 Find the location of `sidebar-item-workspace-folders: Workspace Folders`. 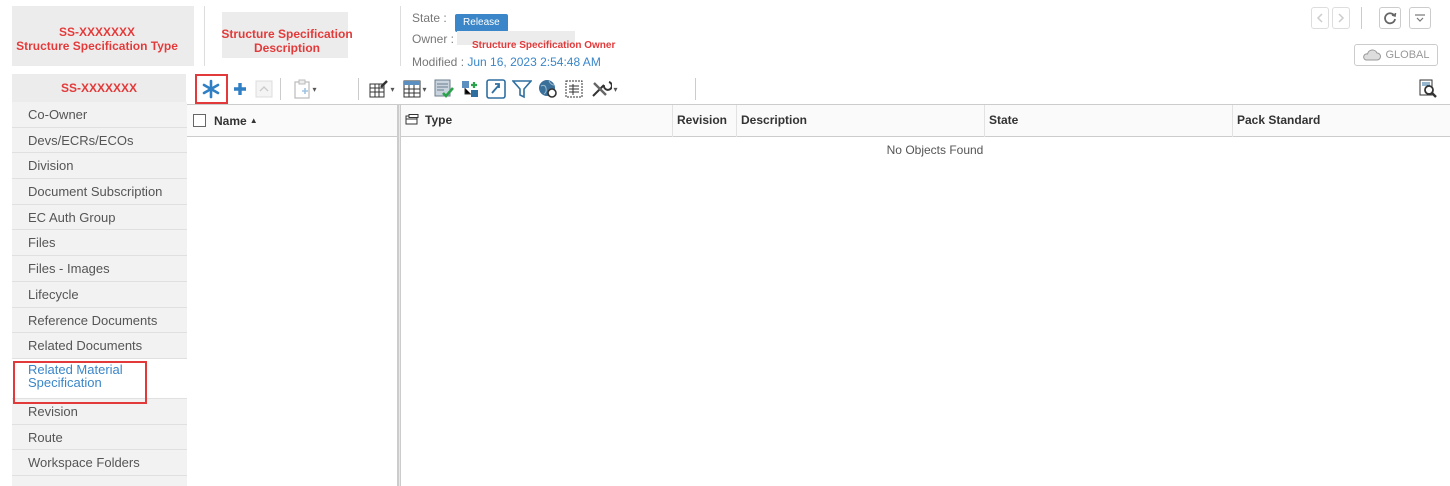

sidebar-item-workspace-folders: Workspace Folders is located at coordinates (99, 463).